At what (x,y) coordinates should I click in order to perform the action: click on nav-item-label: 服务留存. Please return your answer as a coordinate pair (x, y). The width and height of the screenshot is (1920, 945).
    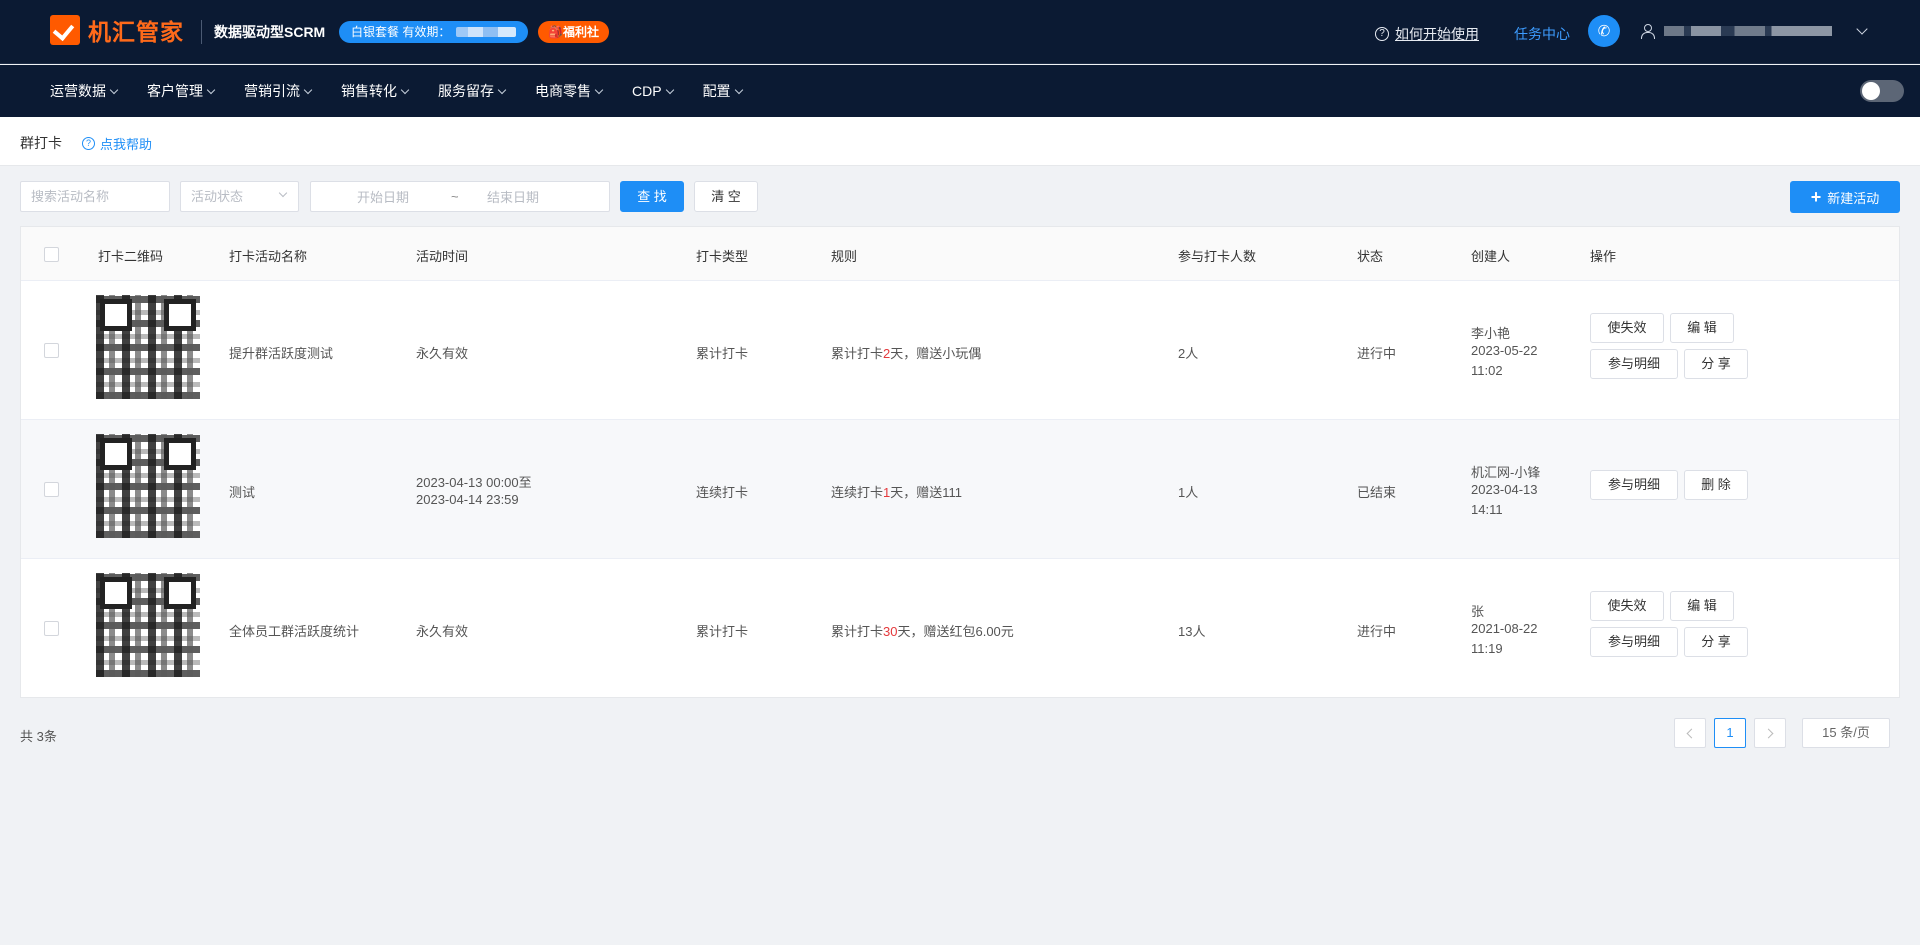
    Looking at the image, I should click on (466, 91).